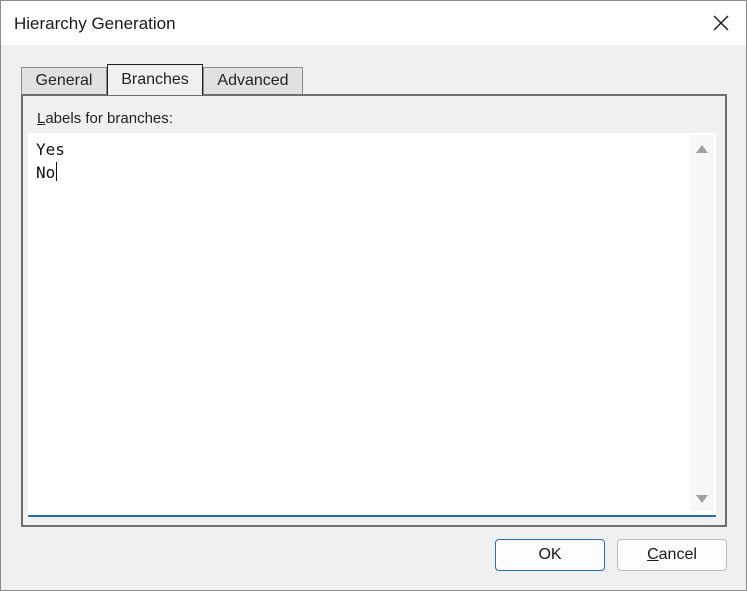 The image size is (747, 591). What do you see at coordinates (95, 23) in the screenshot?
I see `dialog-title: Hierarchy Generation` at bounding box center [95, 23].